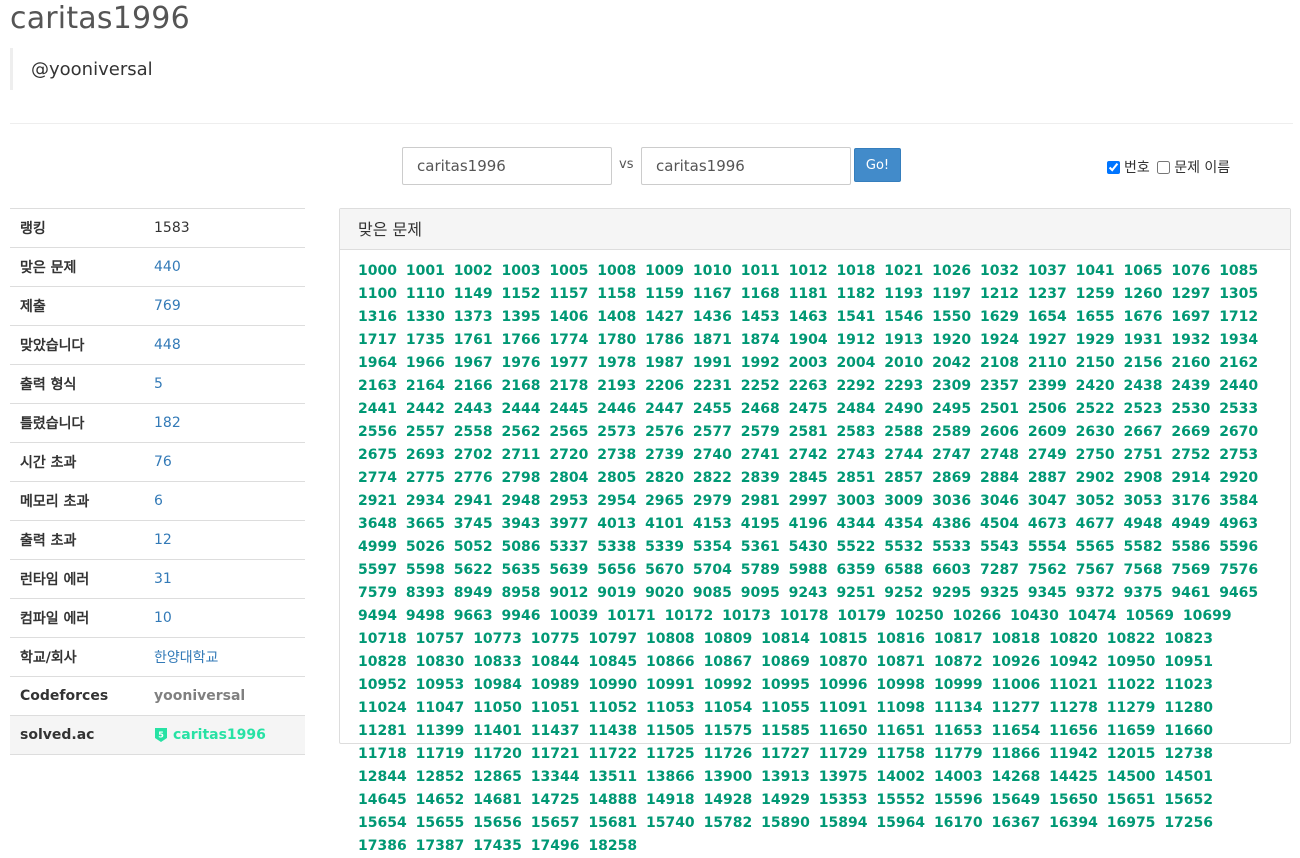 This screenshot has width=1300, height=858. Describe the element at coordinates (1190, 501) in the screenshot. I see `problem-link: 3176` at that location.